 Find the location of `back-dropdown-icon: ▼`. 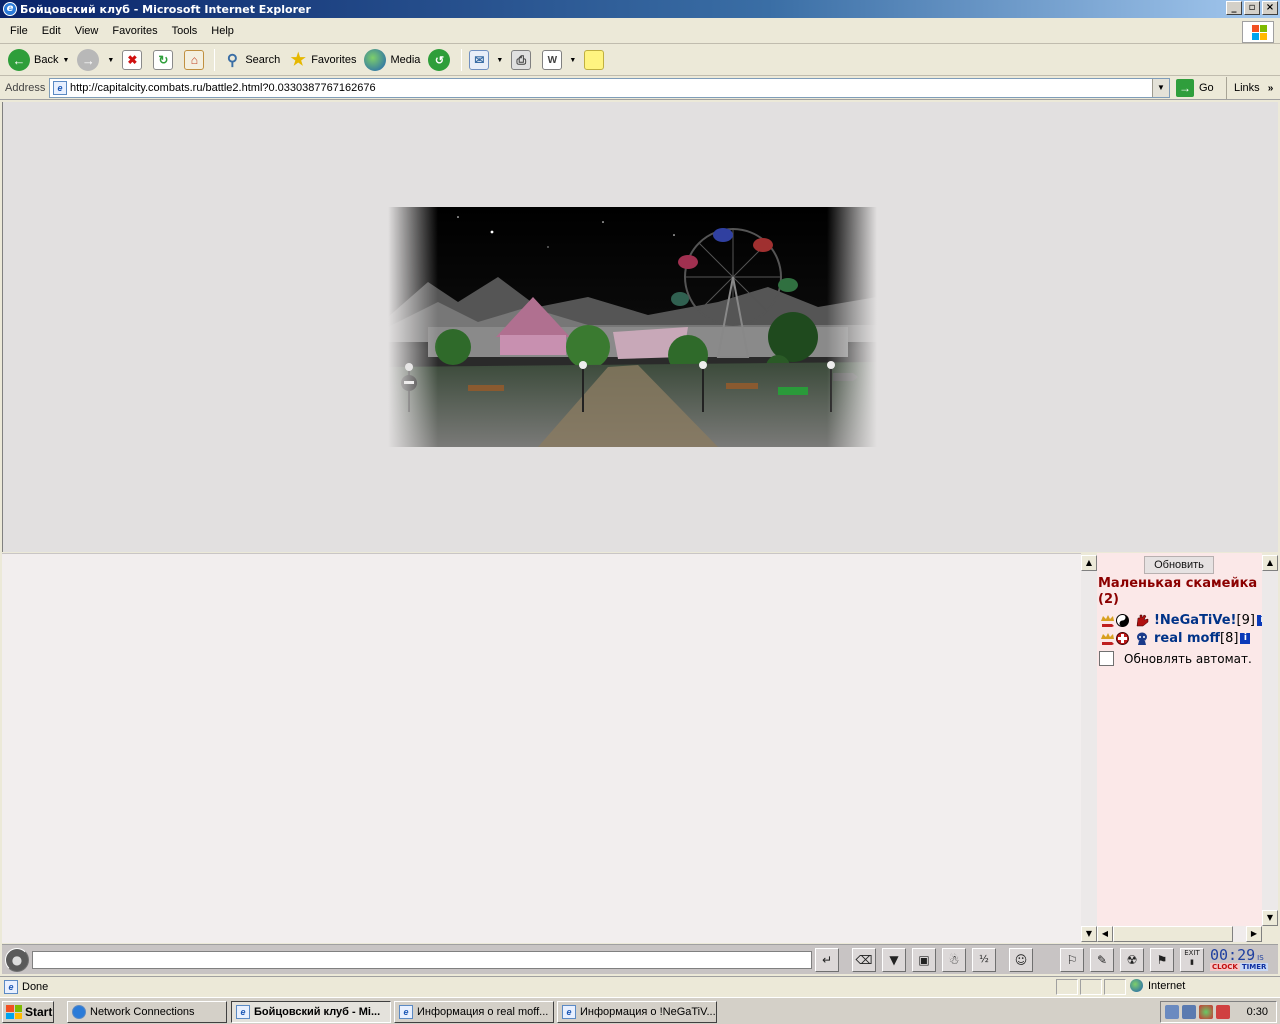

back-dropdown-icon: ▼ is located at coordinates (65, 60).